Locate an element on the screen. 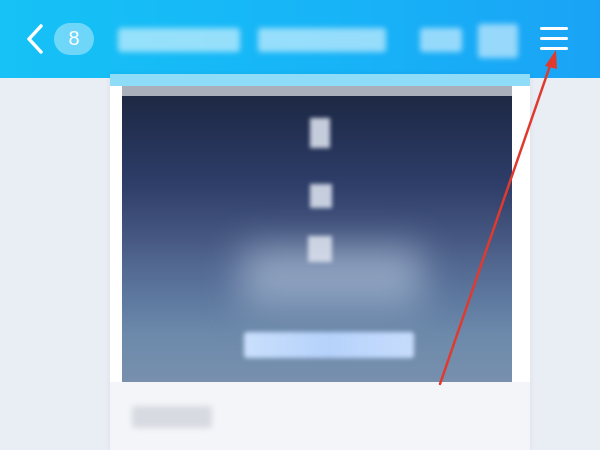 The height and width of the screenshot is (450, 600). unread-count-badge: 8 is located at coordinates (74, 39).